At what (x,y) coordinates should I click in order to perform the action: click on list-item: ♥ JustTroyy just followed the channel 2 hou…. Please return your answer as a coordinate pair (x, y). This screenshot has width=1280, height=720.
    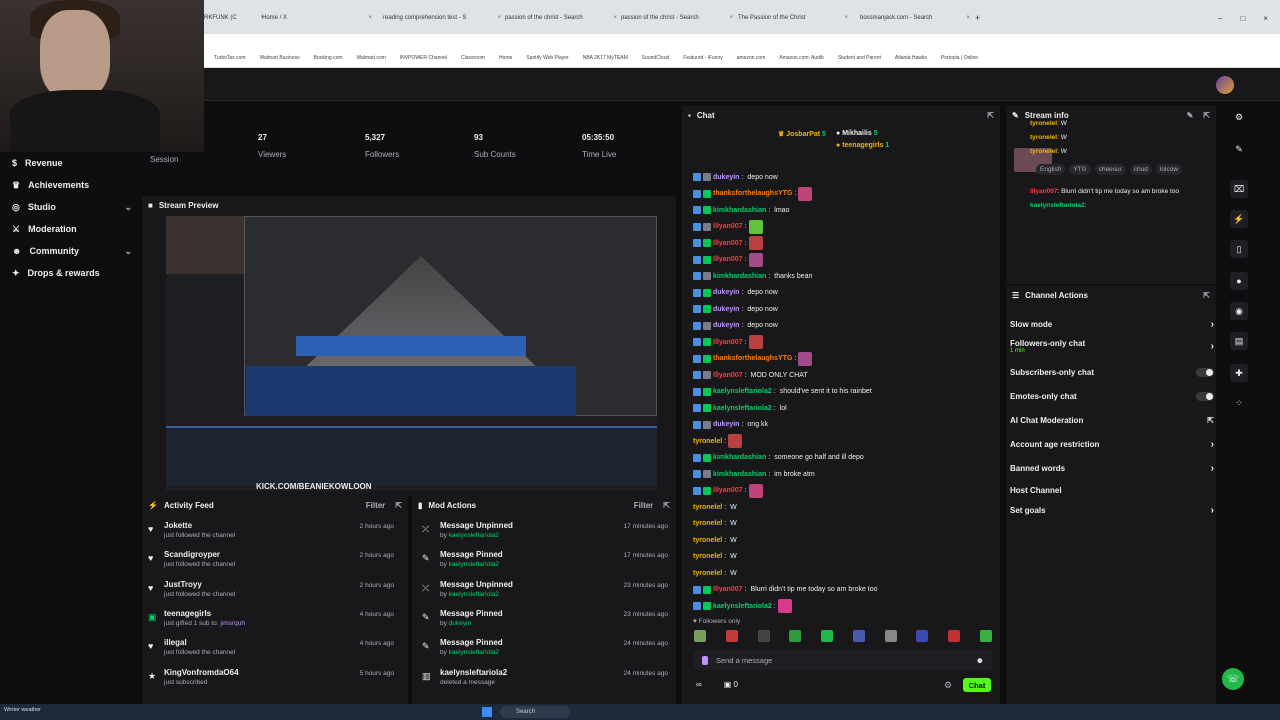
    Looking at the image, I should click on (272, 593).